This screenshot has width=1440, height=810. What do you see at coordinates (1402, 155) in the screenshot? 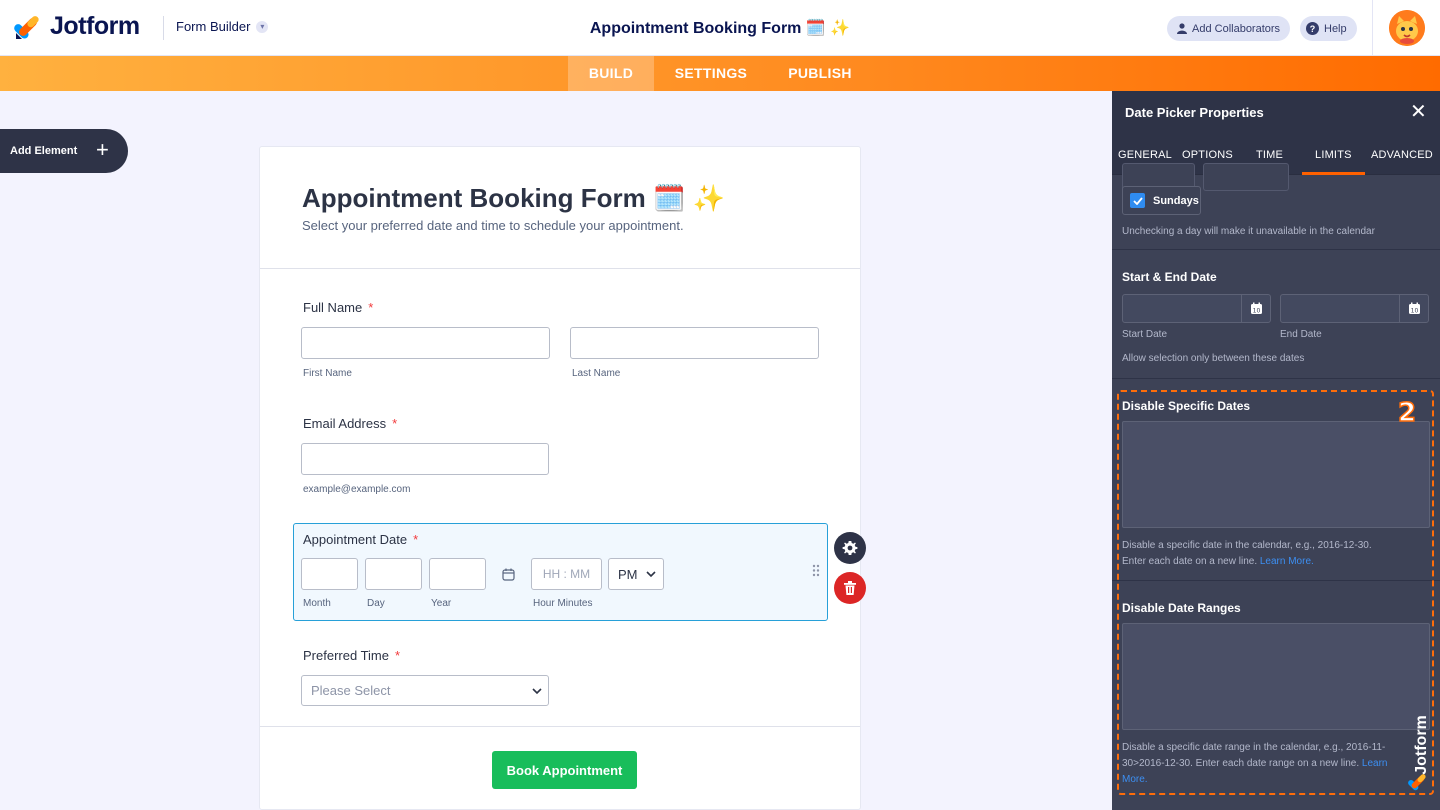
I see `tab-advanced: ADVANCED` at bounding box center [1402, 155].